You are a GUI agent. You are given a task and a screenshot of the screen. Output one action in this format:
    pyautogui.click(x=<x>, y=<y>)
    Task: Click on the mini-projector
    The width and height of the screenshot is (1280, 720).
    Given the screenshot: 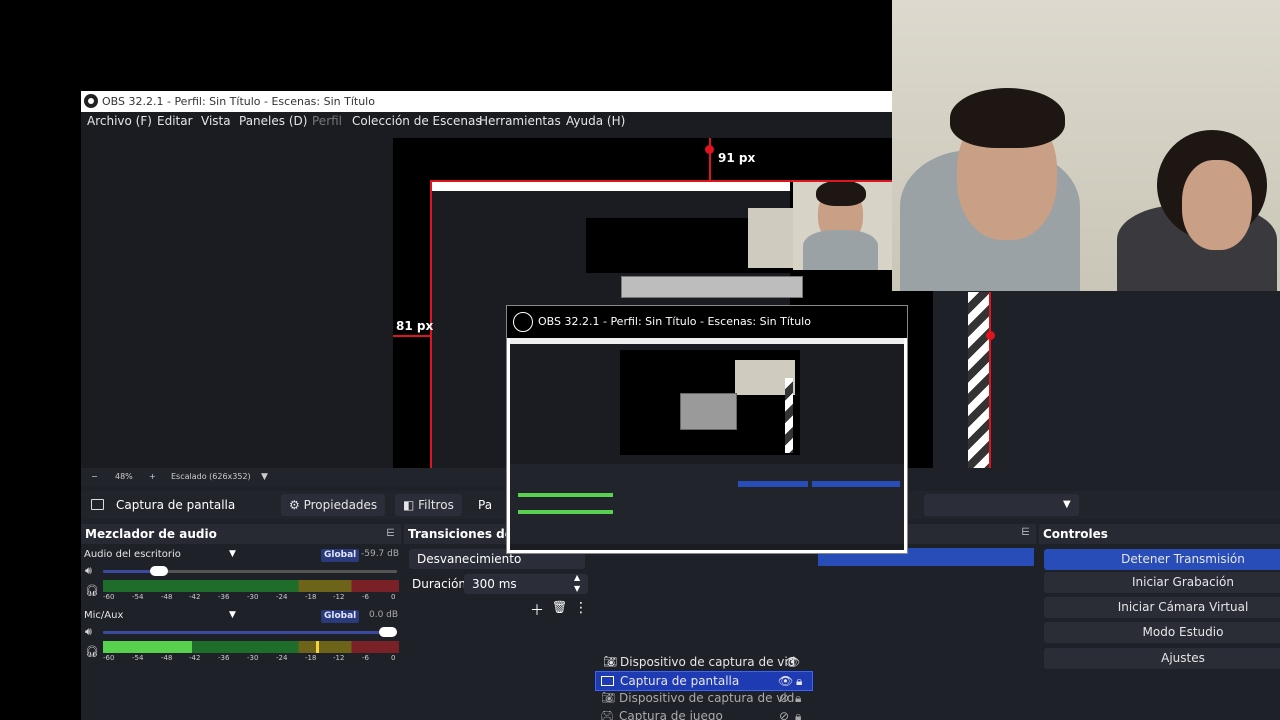 What is the action you would take?
    pyautogui.click(x=708, y=411)
    